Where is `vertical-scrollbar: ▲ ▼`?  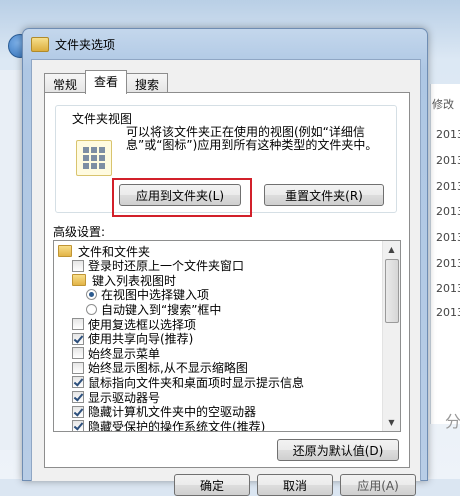
vertical-scrollbar: ▲ ▼ is located at coordinates (391, 336).